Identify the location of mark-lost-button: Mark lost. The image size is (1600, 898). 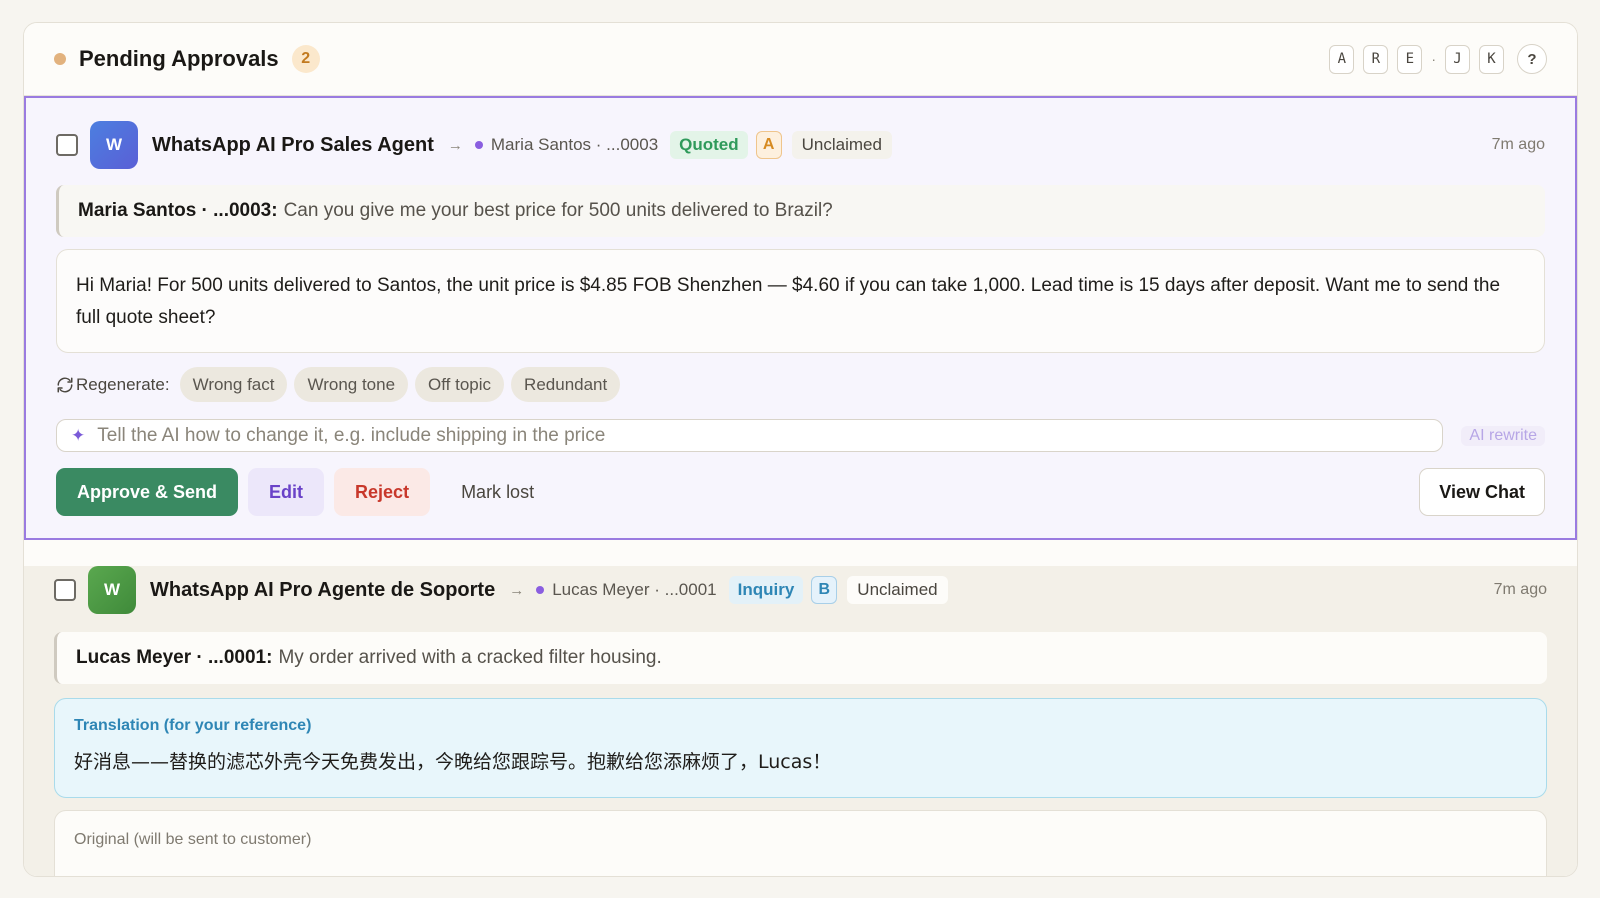
(497, 492).